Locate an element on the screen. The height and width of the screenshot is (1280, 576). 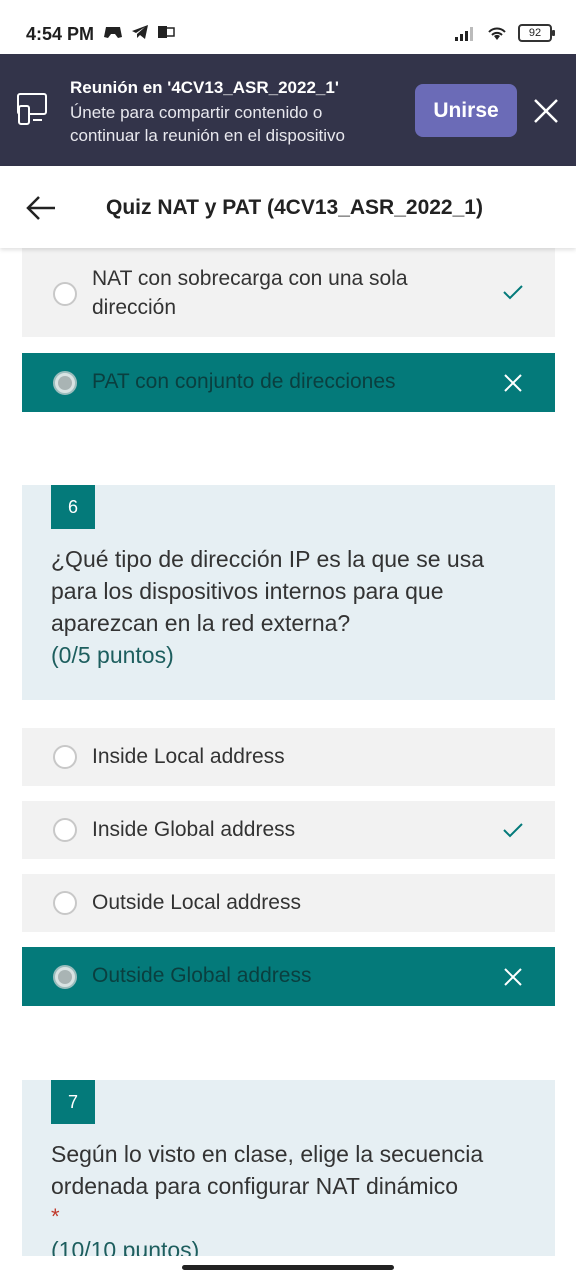
home-indicator is located at coordinates (288, 1267).